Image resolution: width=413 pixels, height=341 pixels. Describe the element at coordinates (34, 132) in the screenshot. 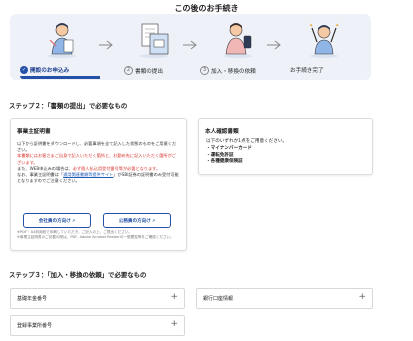

I see `card-title: 事業主証明書` at that location.